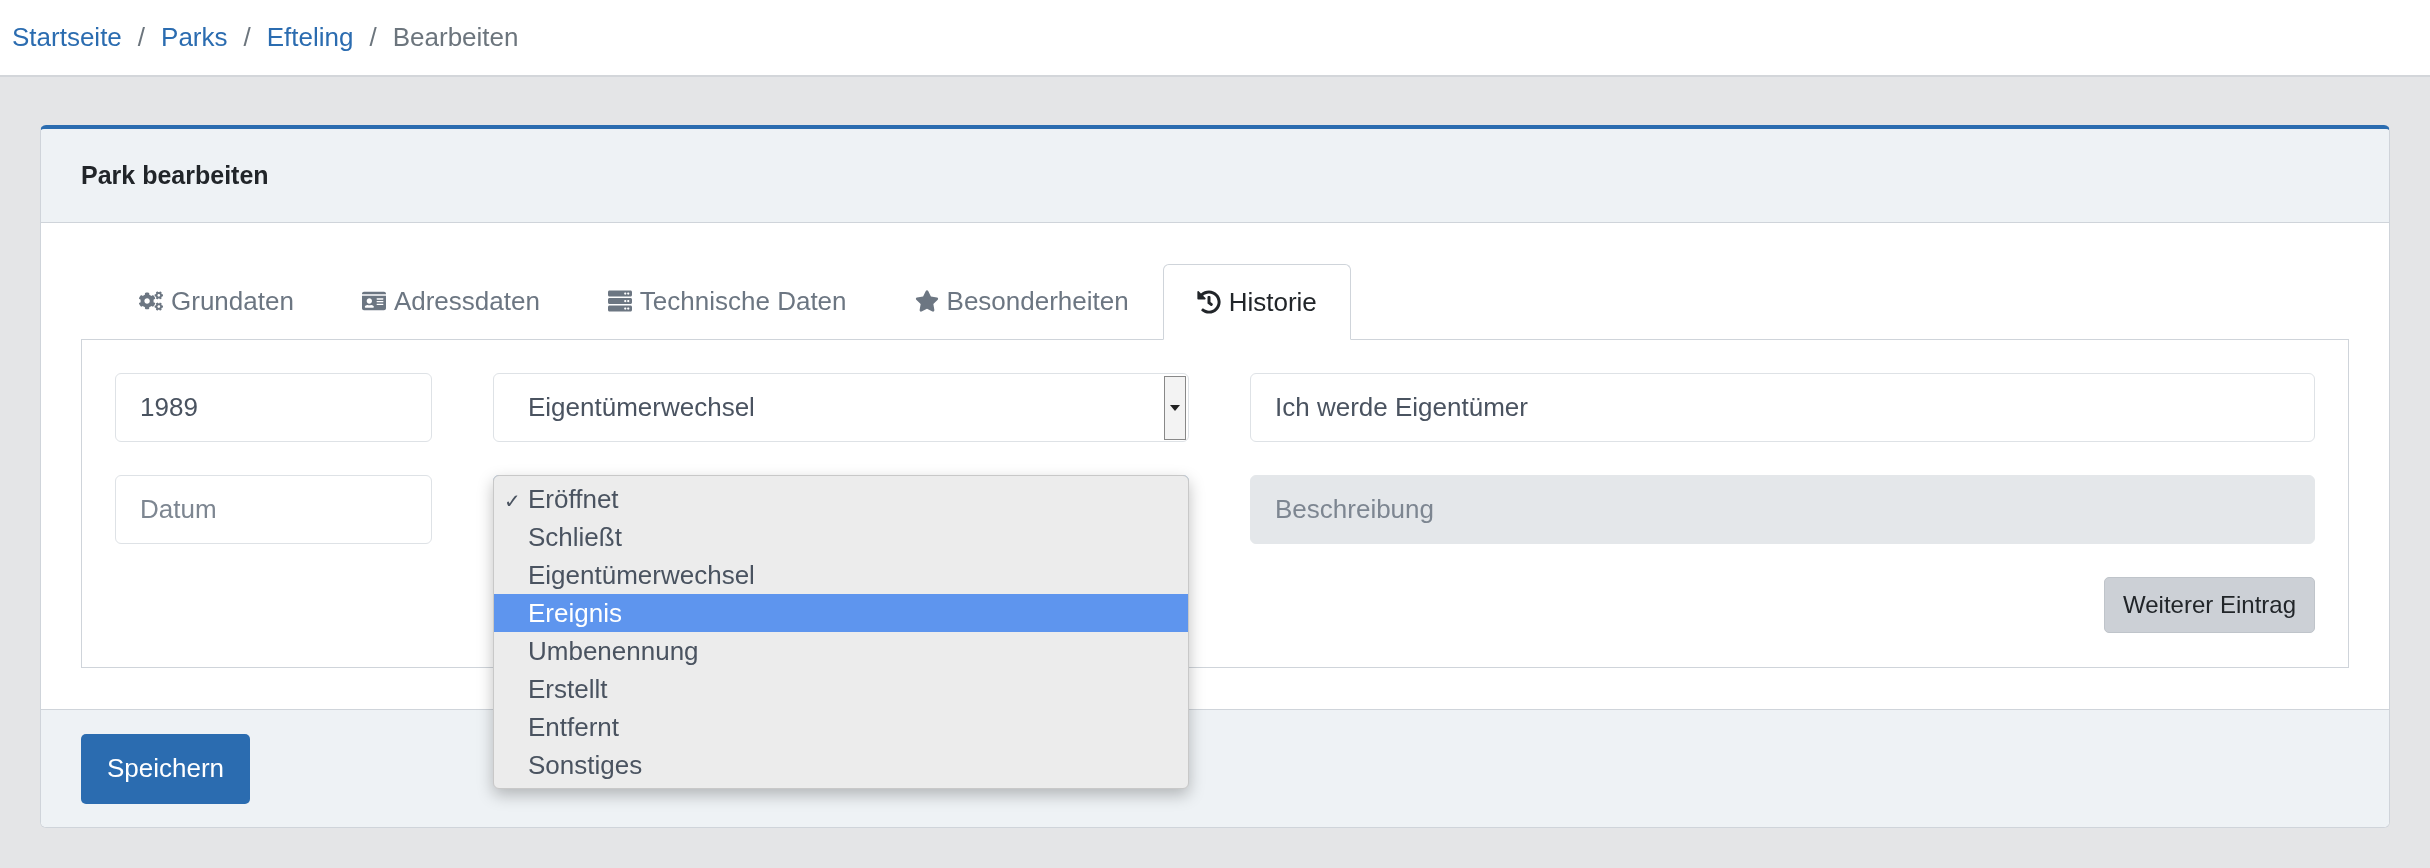 The height and width of the screenshot is (868, 2430). I want to click on tab: Technische Daten, so click(727, 301).